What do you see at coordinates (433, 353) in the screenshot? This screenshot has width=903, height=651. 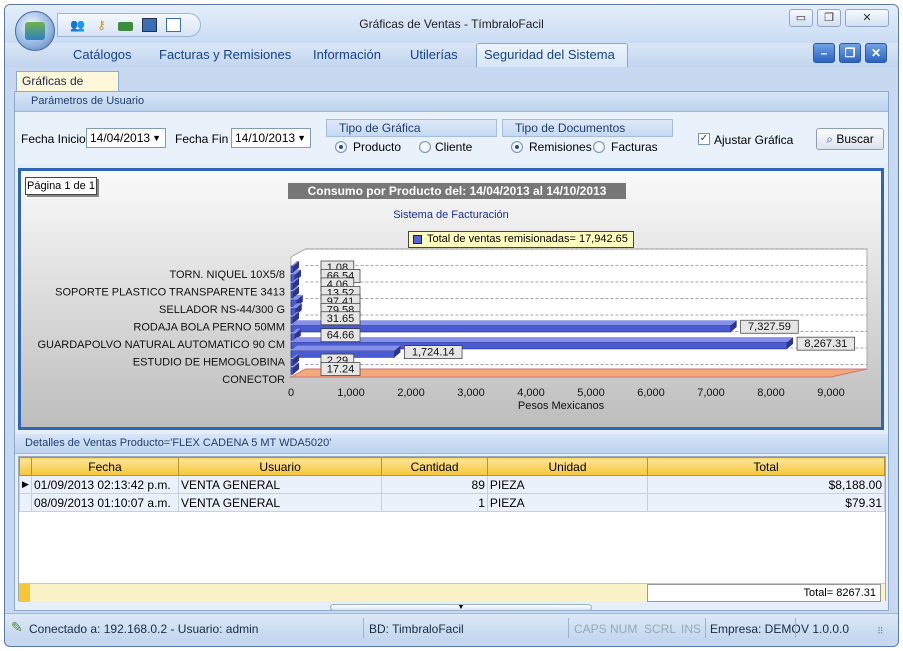 I see `value-label: 1,724.14` at bounding box center [433, 353].